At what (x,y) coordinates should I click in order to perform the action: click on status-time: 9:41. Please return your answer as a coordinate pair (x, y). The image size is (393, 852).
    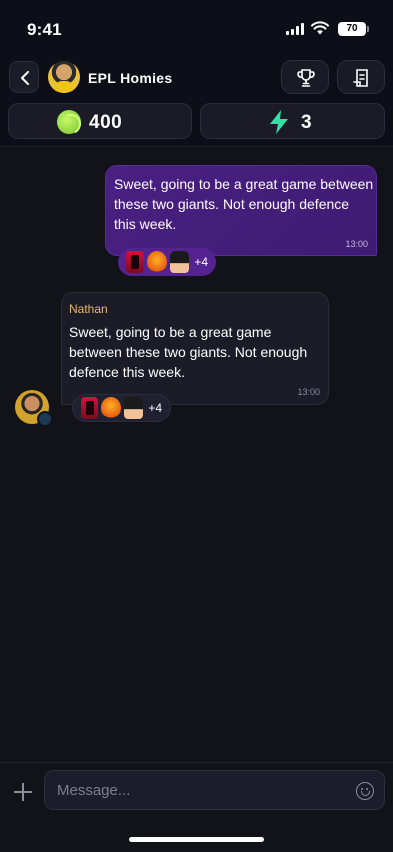
    Looking at the image, I should click on (44, 29).